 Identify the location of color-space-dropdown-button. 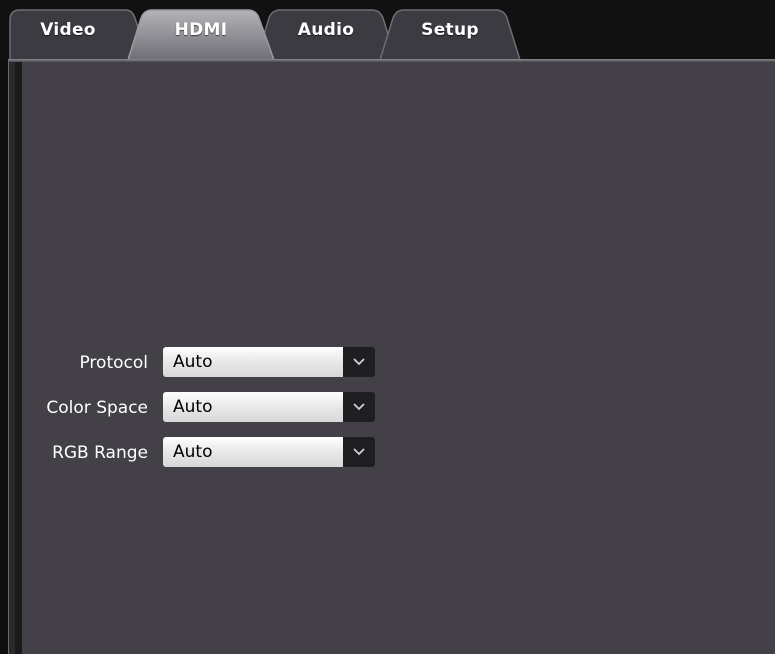
(359, 407).